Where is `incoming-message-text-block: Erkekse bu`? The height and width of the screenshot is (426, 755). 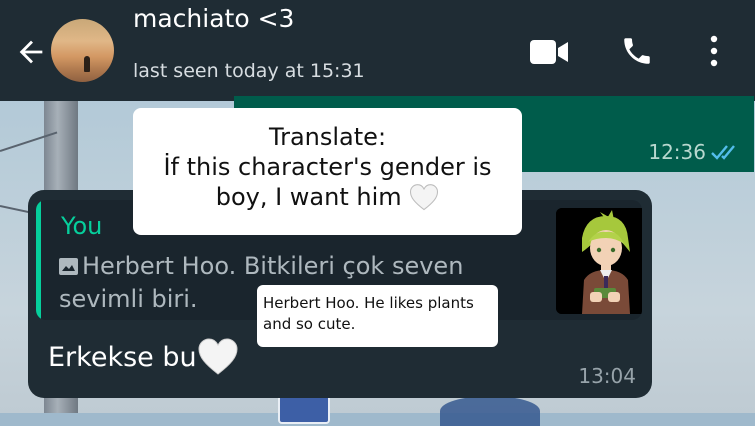
incoming-message-text-block: Erkekse bu is located at coordinates (143, 357).